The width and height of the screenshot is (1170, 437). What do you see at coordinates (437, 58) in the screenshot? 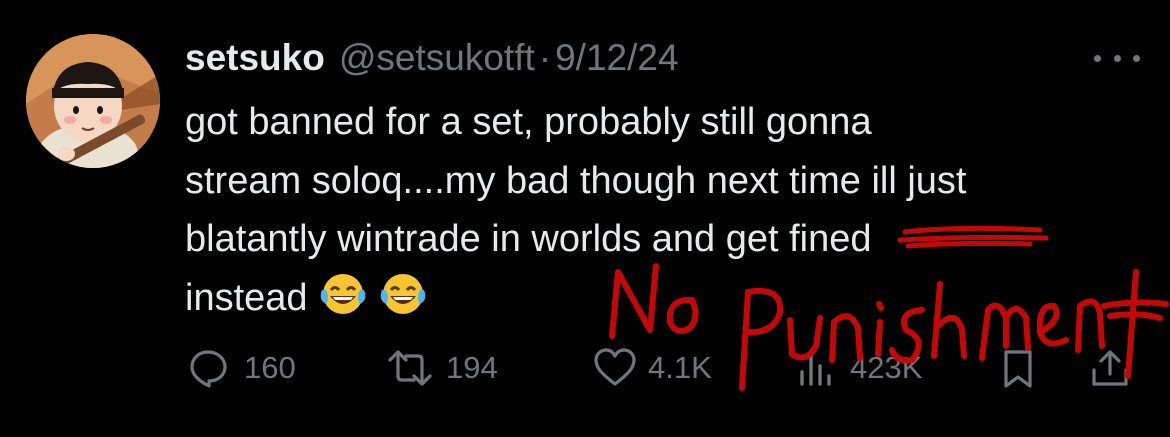
I see `user-handle: @setsukotft` at bounding box center [437, 58].